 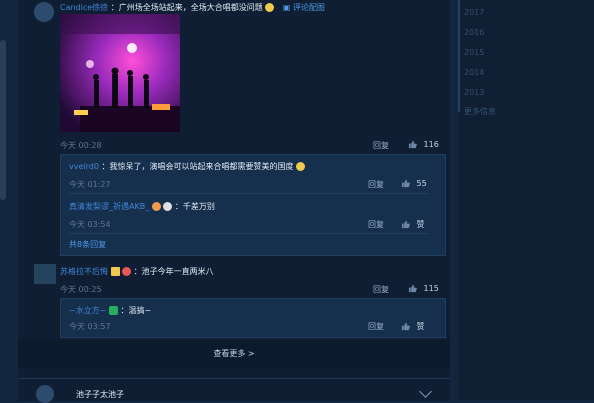 I want to click on like-button: 115, so click(x=423, y=288).